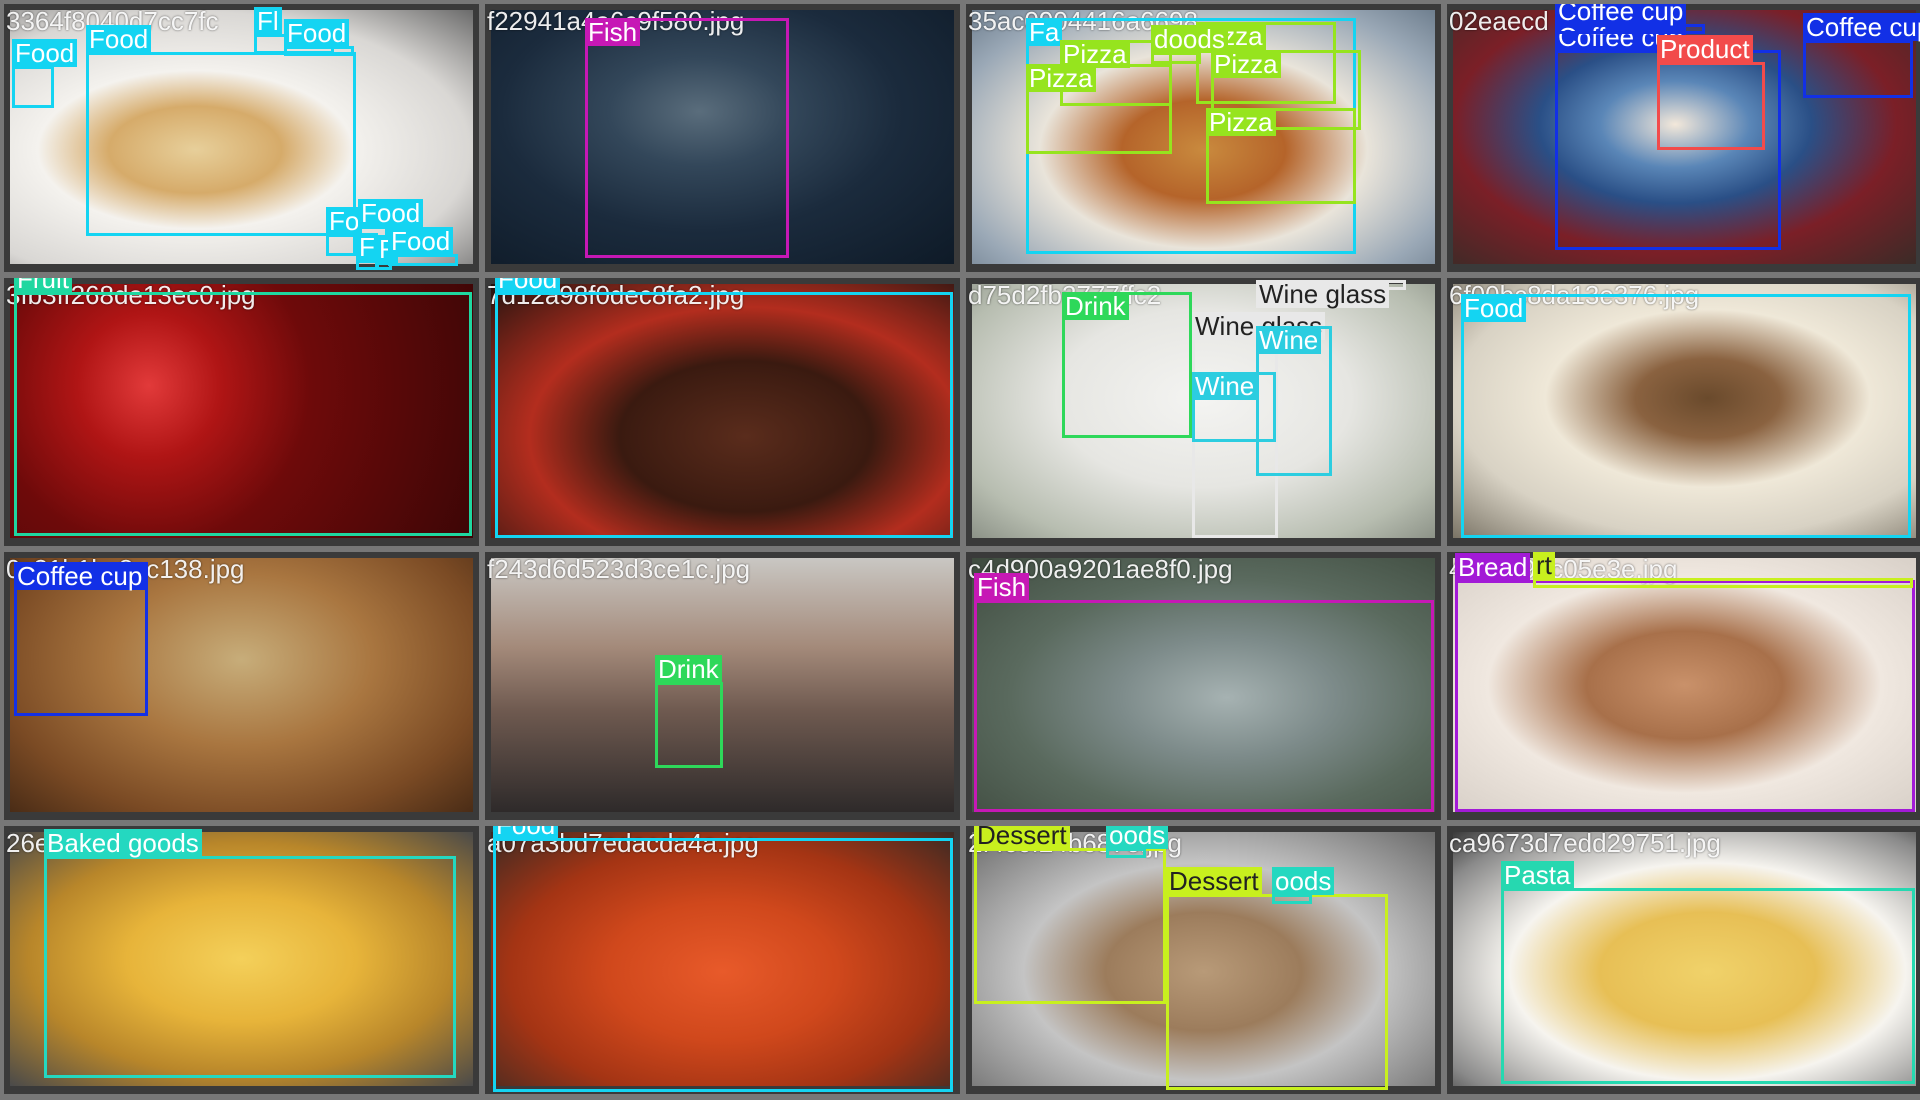 Image resolution: width=1920 pixels, height=1100 pixels. I want to click on detection-label: Wine glass, so click(1323, 294).